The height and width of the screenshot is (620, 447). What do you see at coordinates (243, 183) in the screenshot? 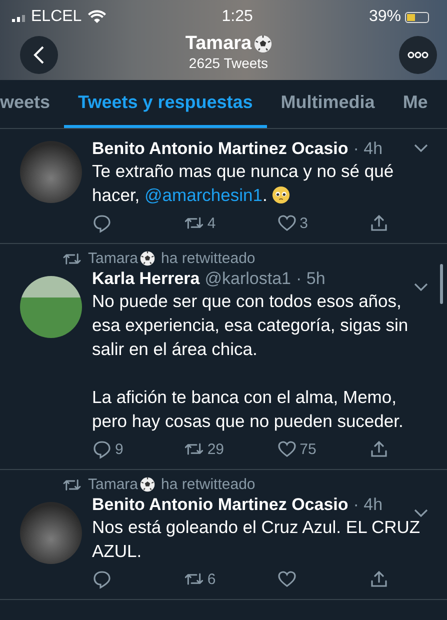
I see `tweet-text: Te extraño mas que nunca y no sé qué hacer, @amarchesin1.` at bounding box center [243, 183].